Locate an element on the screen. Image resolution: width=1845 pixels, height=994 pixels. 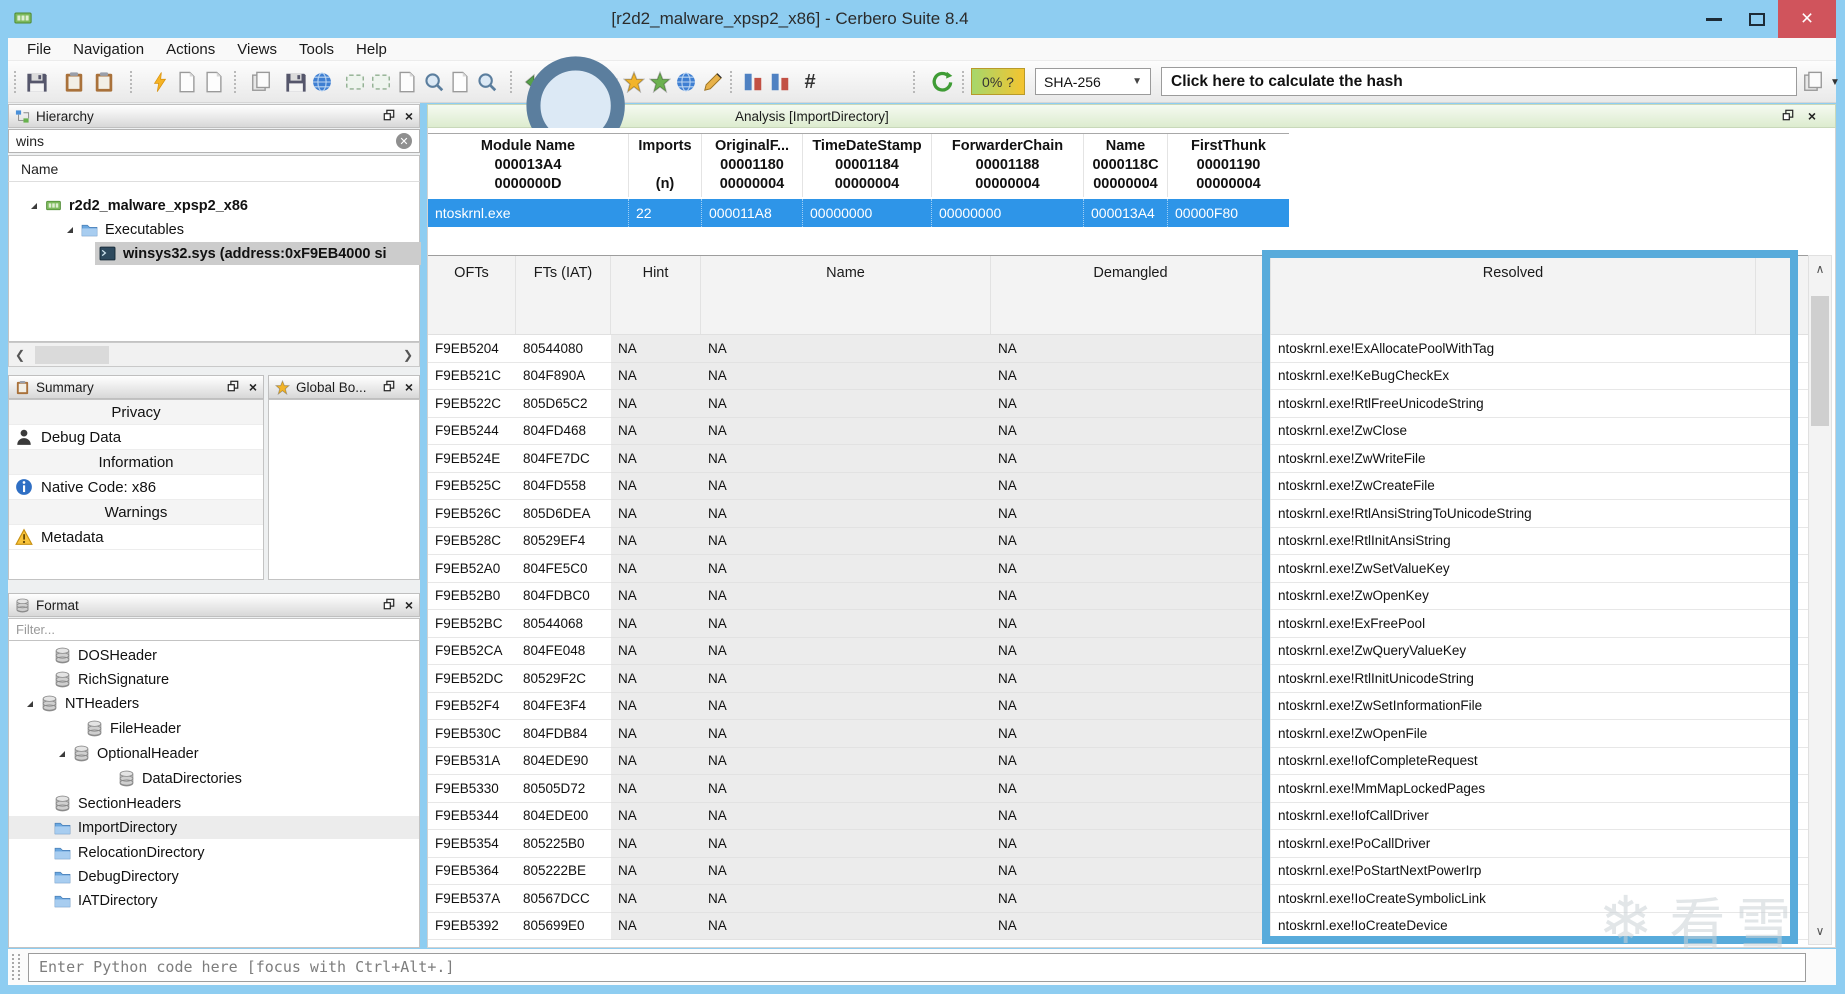
cell-resolved: ntoskrnl.exe!IoCreateSymbolicLink is located at coordinates (1513, 899).